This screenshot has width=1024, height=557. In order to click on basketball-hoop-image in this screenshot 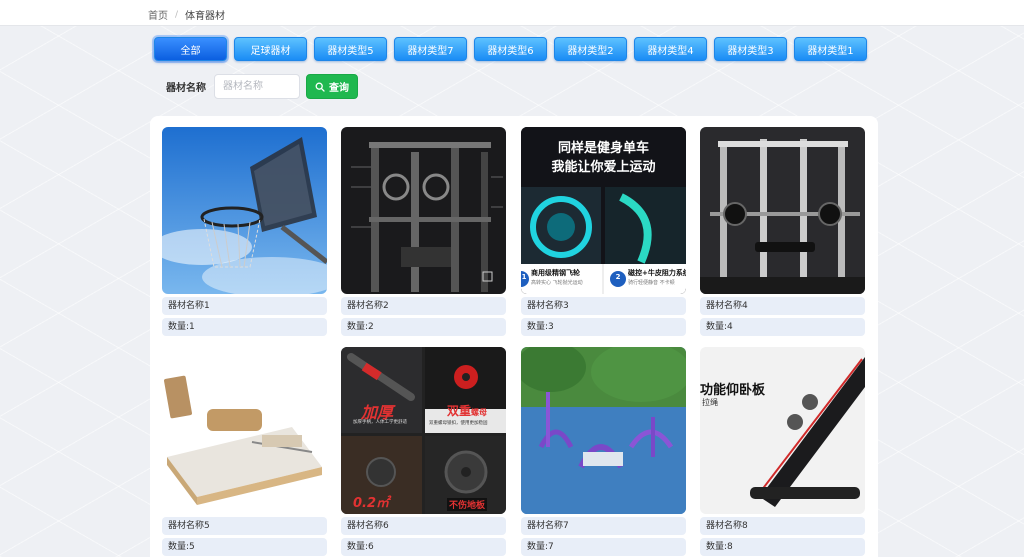, I will do `click(244, 210)`.